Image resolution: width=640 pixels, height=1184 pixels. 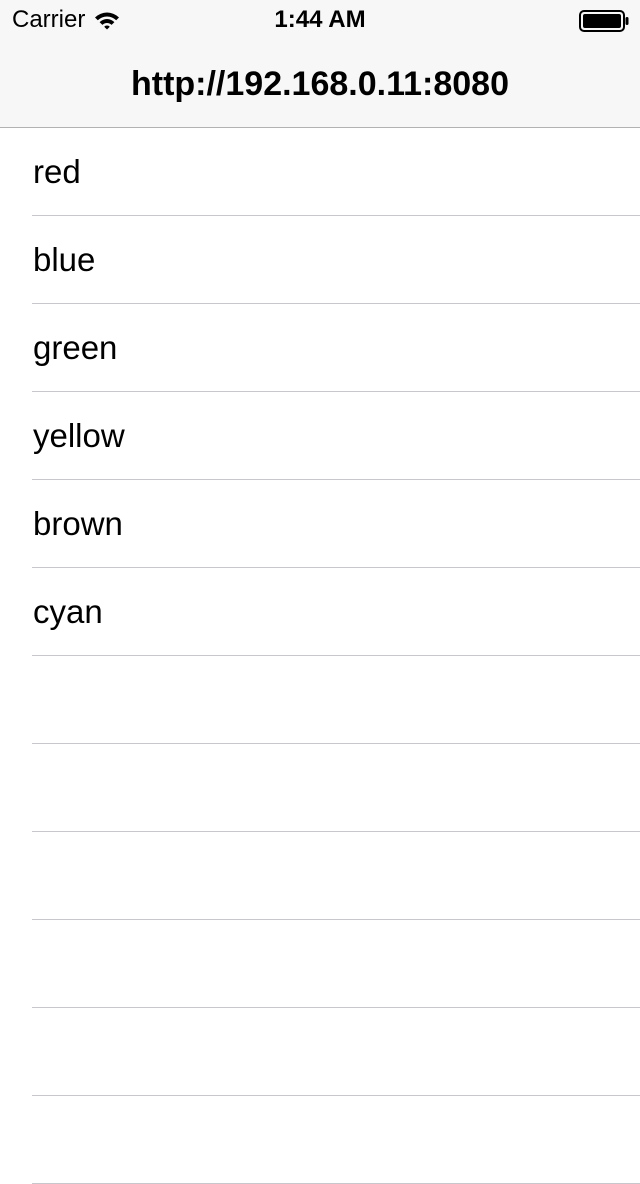 What do you see at coordinates (320, 260) in the screenshot?
I see `list-item: blue` at bounding box center [320, 260].